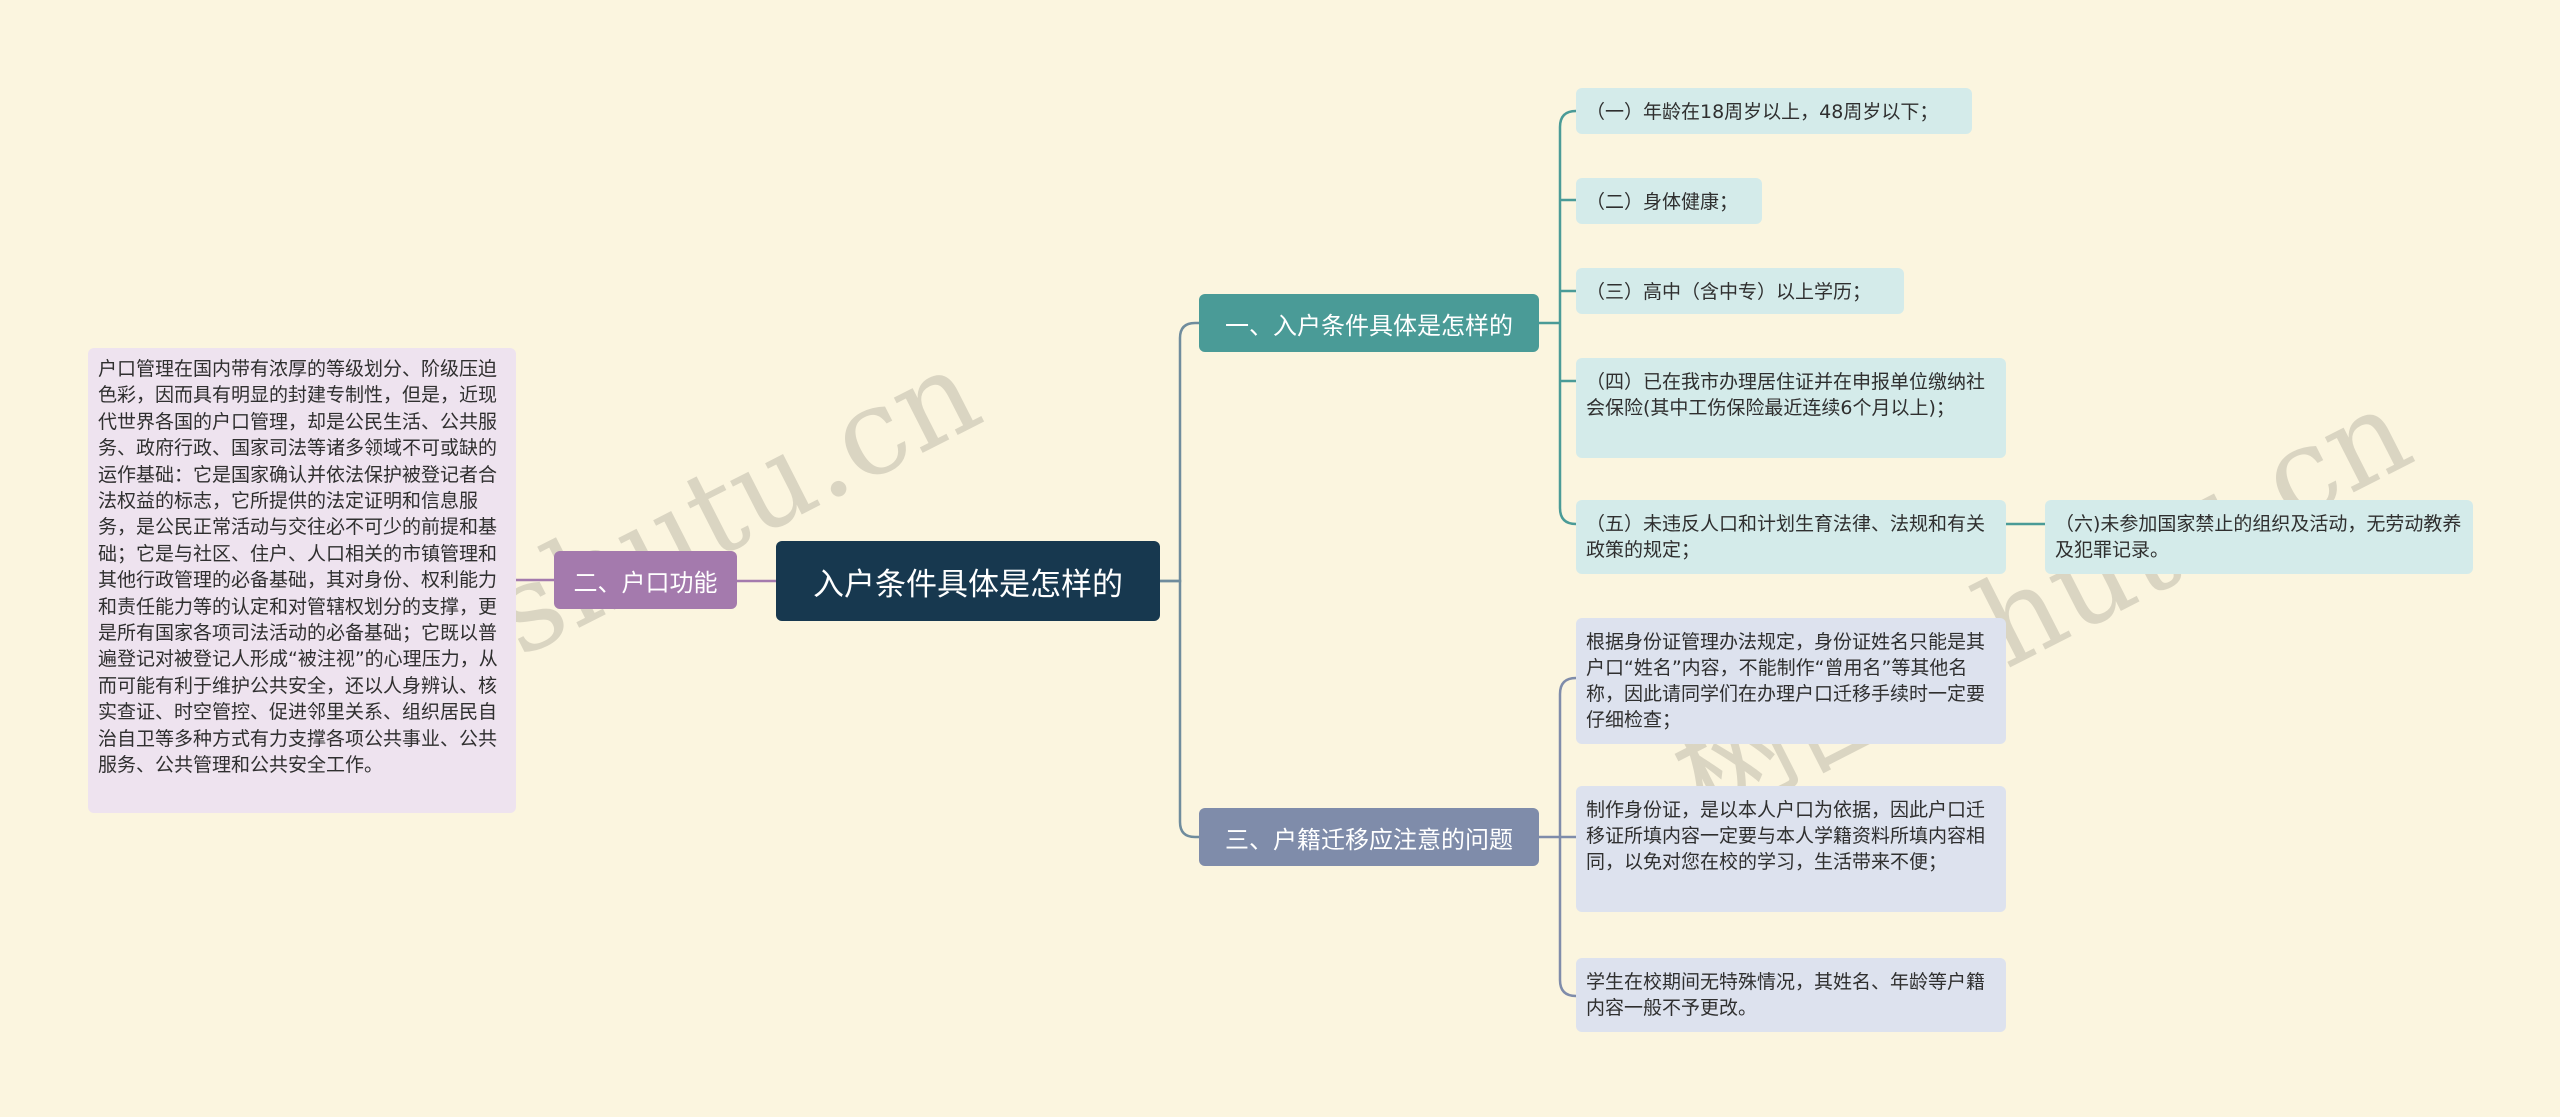  What do you see at coordinates (1791, 995) in the screenshot?
I see `leaf-migration-note-3: 学生在校期间无特殊情况，其姓名、年龄等户籍内容一般不予更改。` at bounding box center [1791, 995].